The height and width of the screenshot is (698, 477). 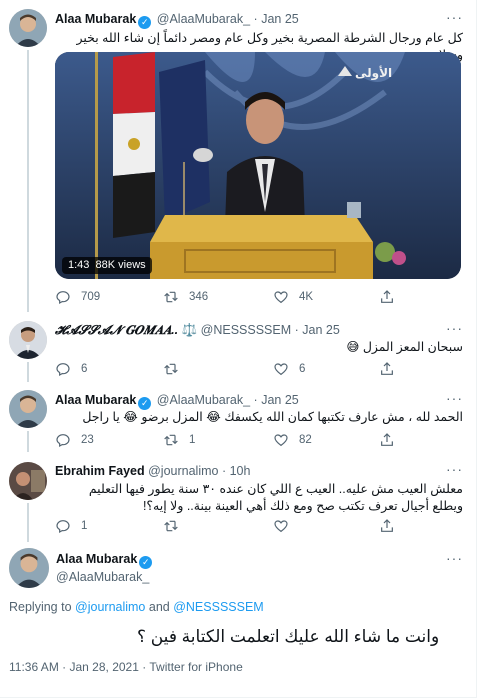 What do you see at coordinates (79, 265) in the screenshot?
I see `video-duration: 1:43` at bounding box center [79, 265].